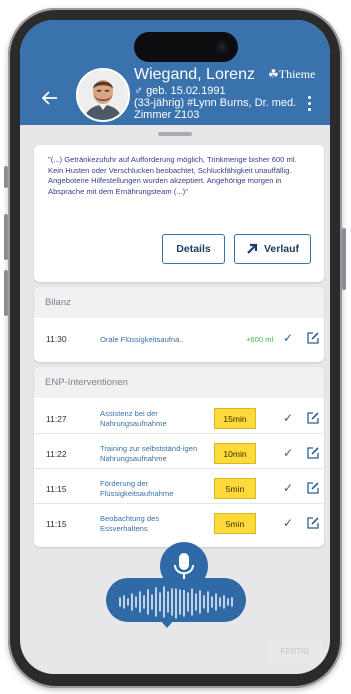 Image resolution: width=351 pixels, height=694 pixels. Describe the element at coordinates (186, 47) in the screenshot. I see `dynamic-island` at that location.